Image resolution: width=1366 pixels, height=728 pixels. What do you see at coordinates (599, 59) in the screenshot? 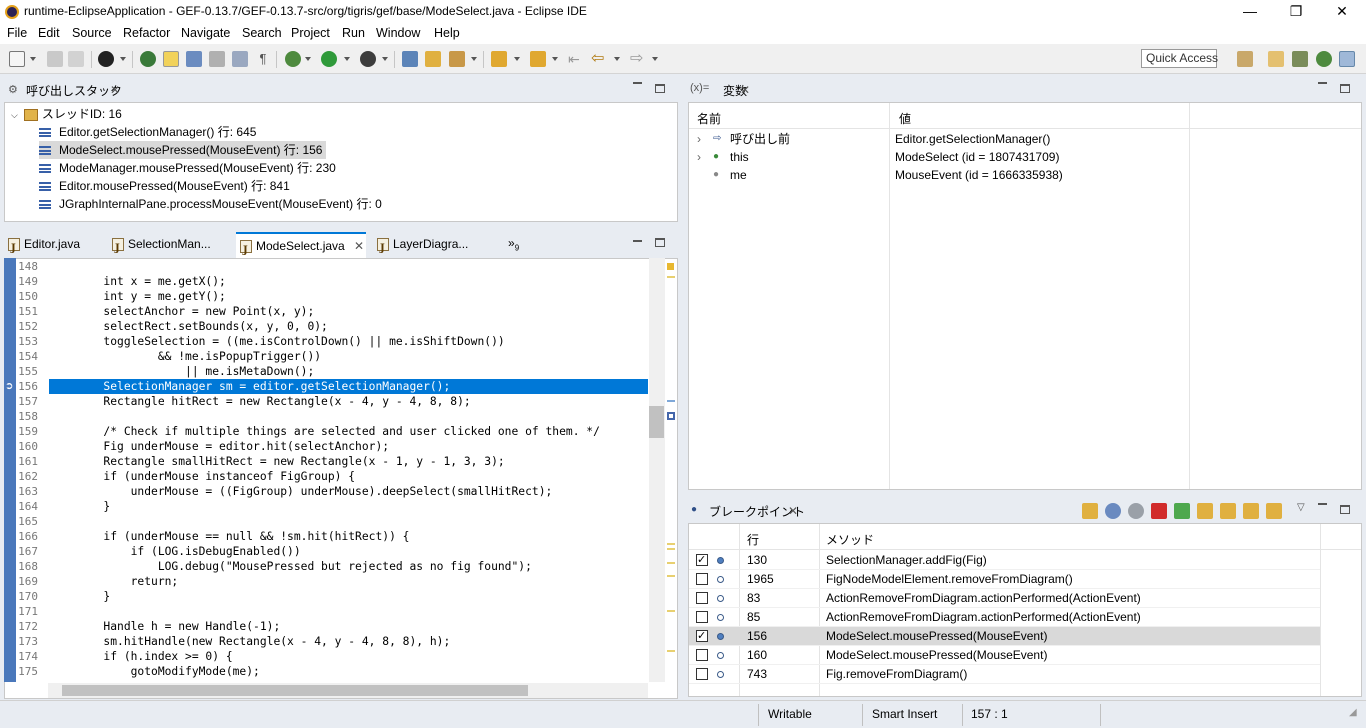
I see `back-icon: ⇦` at bounding box center [599, 59].